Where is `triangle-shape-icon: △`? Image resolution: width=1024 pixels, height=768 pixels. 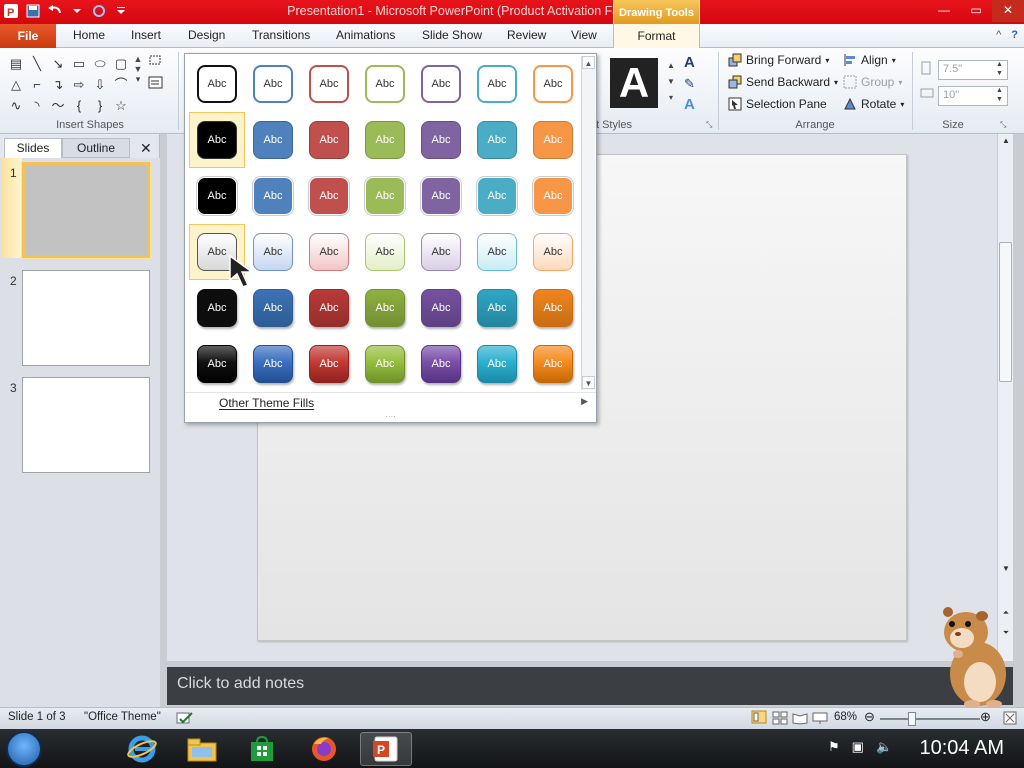 triangle-shape-icon: △ is located at coordinates (16, 85).